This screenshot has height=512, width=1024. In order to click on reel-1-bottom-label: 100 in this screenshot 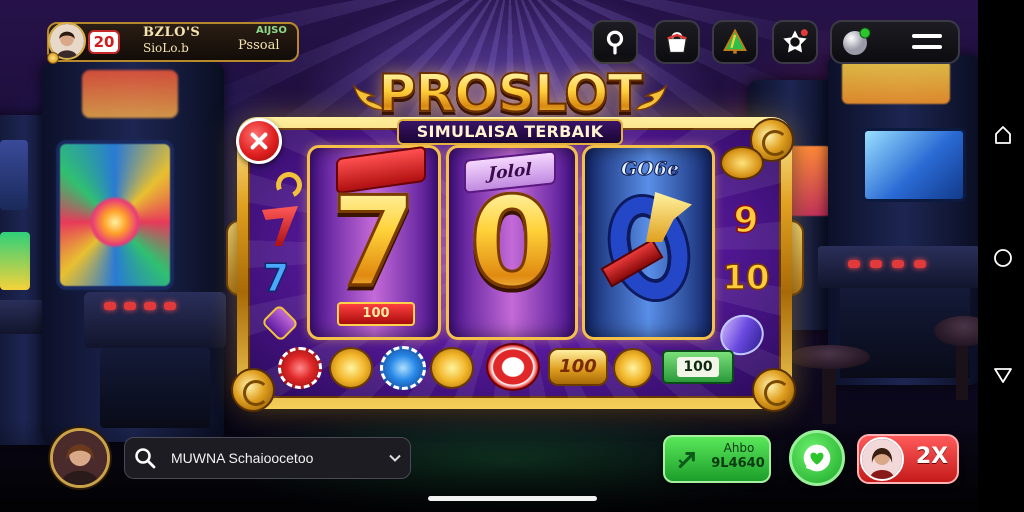, I will do `click(376, 313)`.